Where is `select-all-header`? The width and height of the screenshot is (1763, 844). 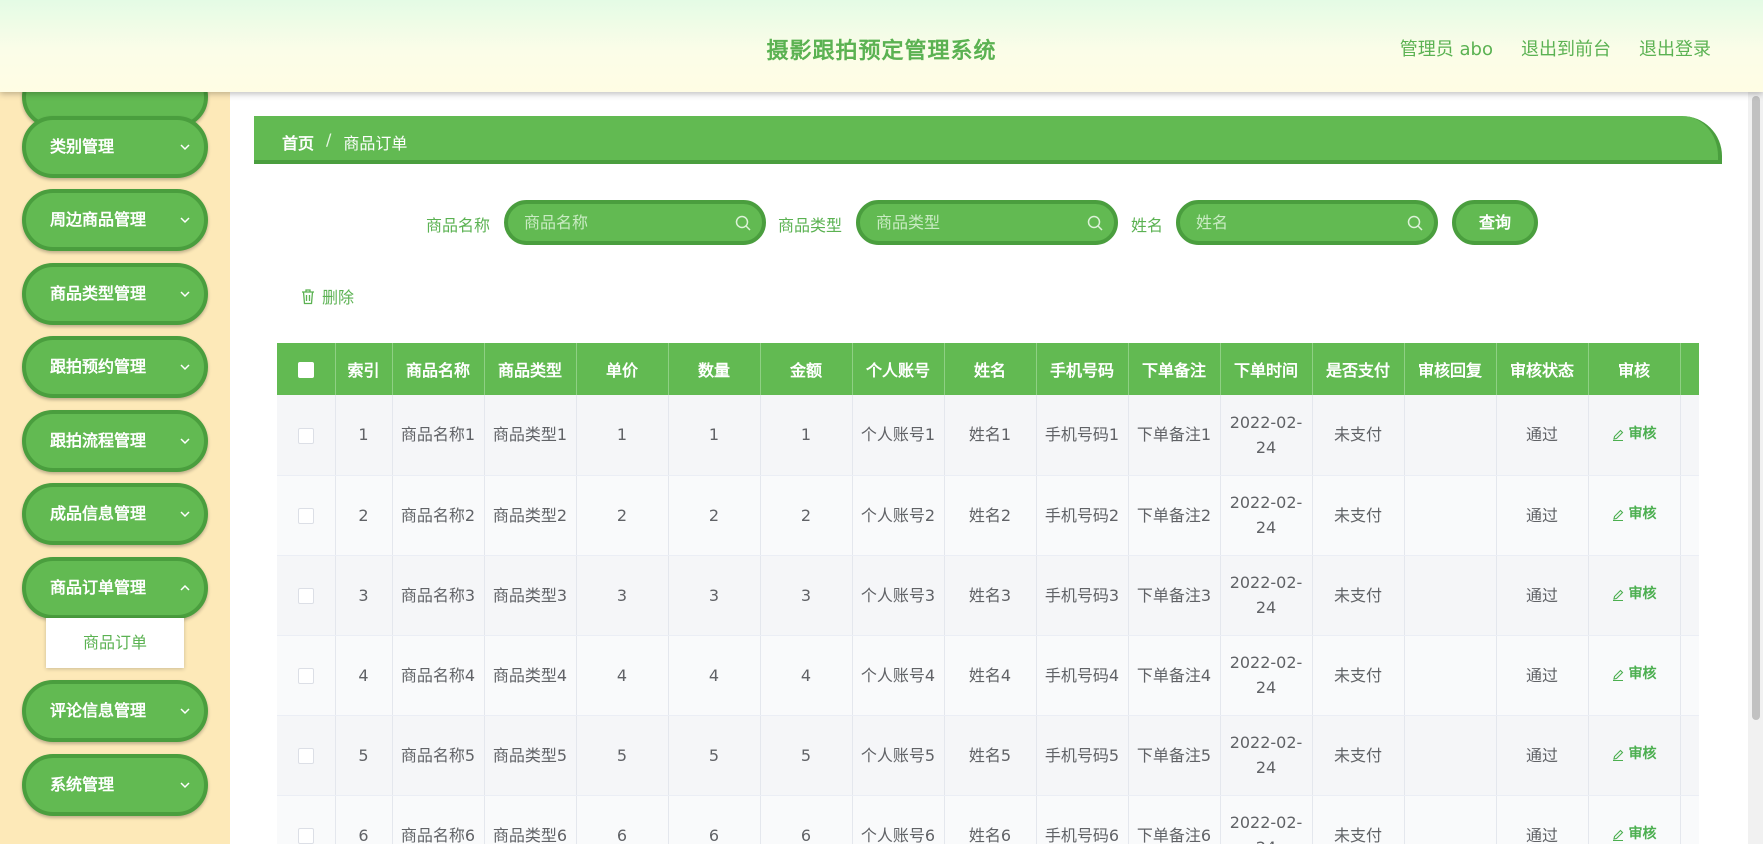
select-all-header is located at coordinates (306, 369).